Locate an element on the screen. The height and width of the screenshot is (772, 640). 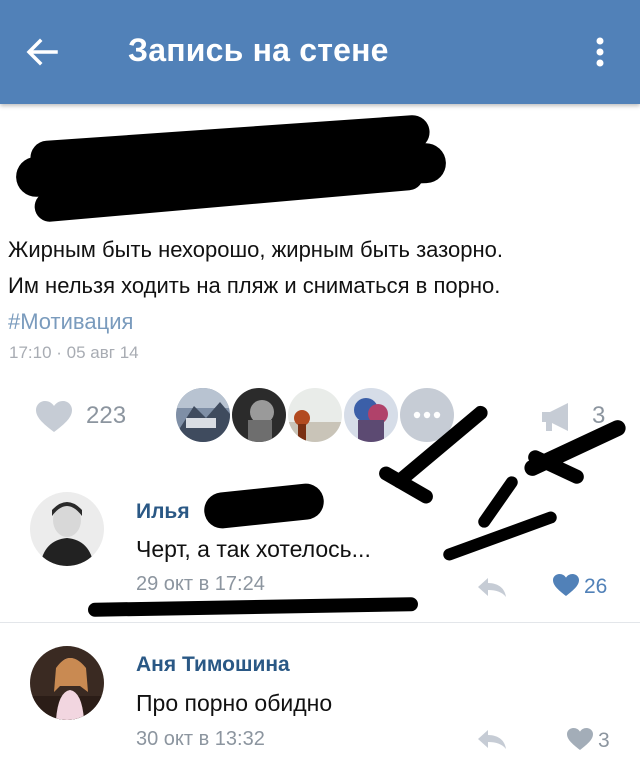
divider is located at coordinates (320, 622).